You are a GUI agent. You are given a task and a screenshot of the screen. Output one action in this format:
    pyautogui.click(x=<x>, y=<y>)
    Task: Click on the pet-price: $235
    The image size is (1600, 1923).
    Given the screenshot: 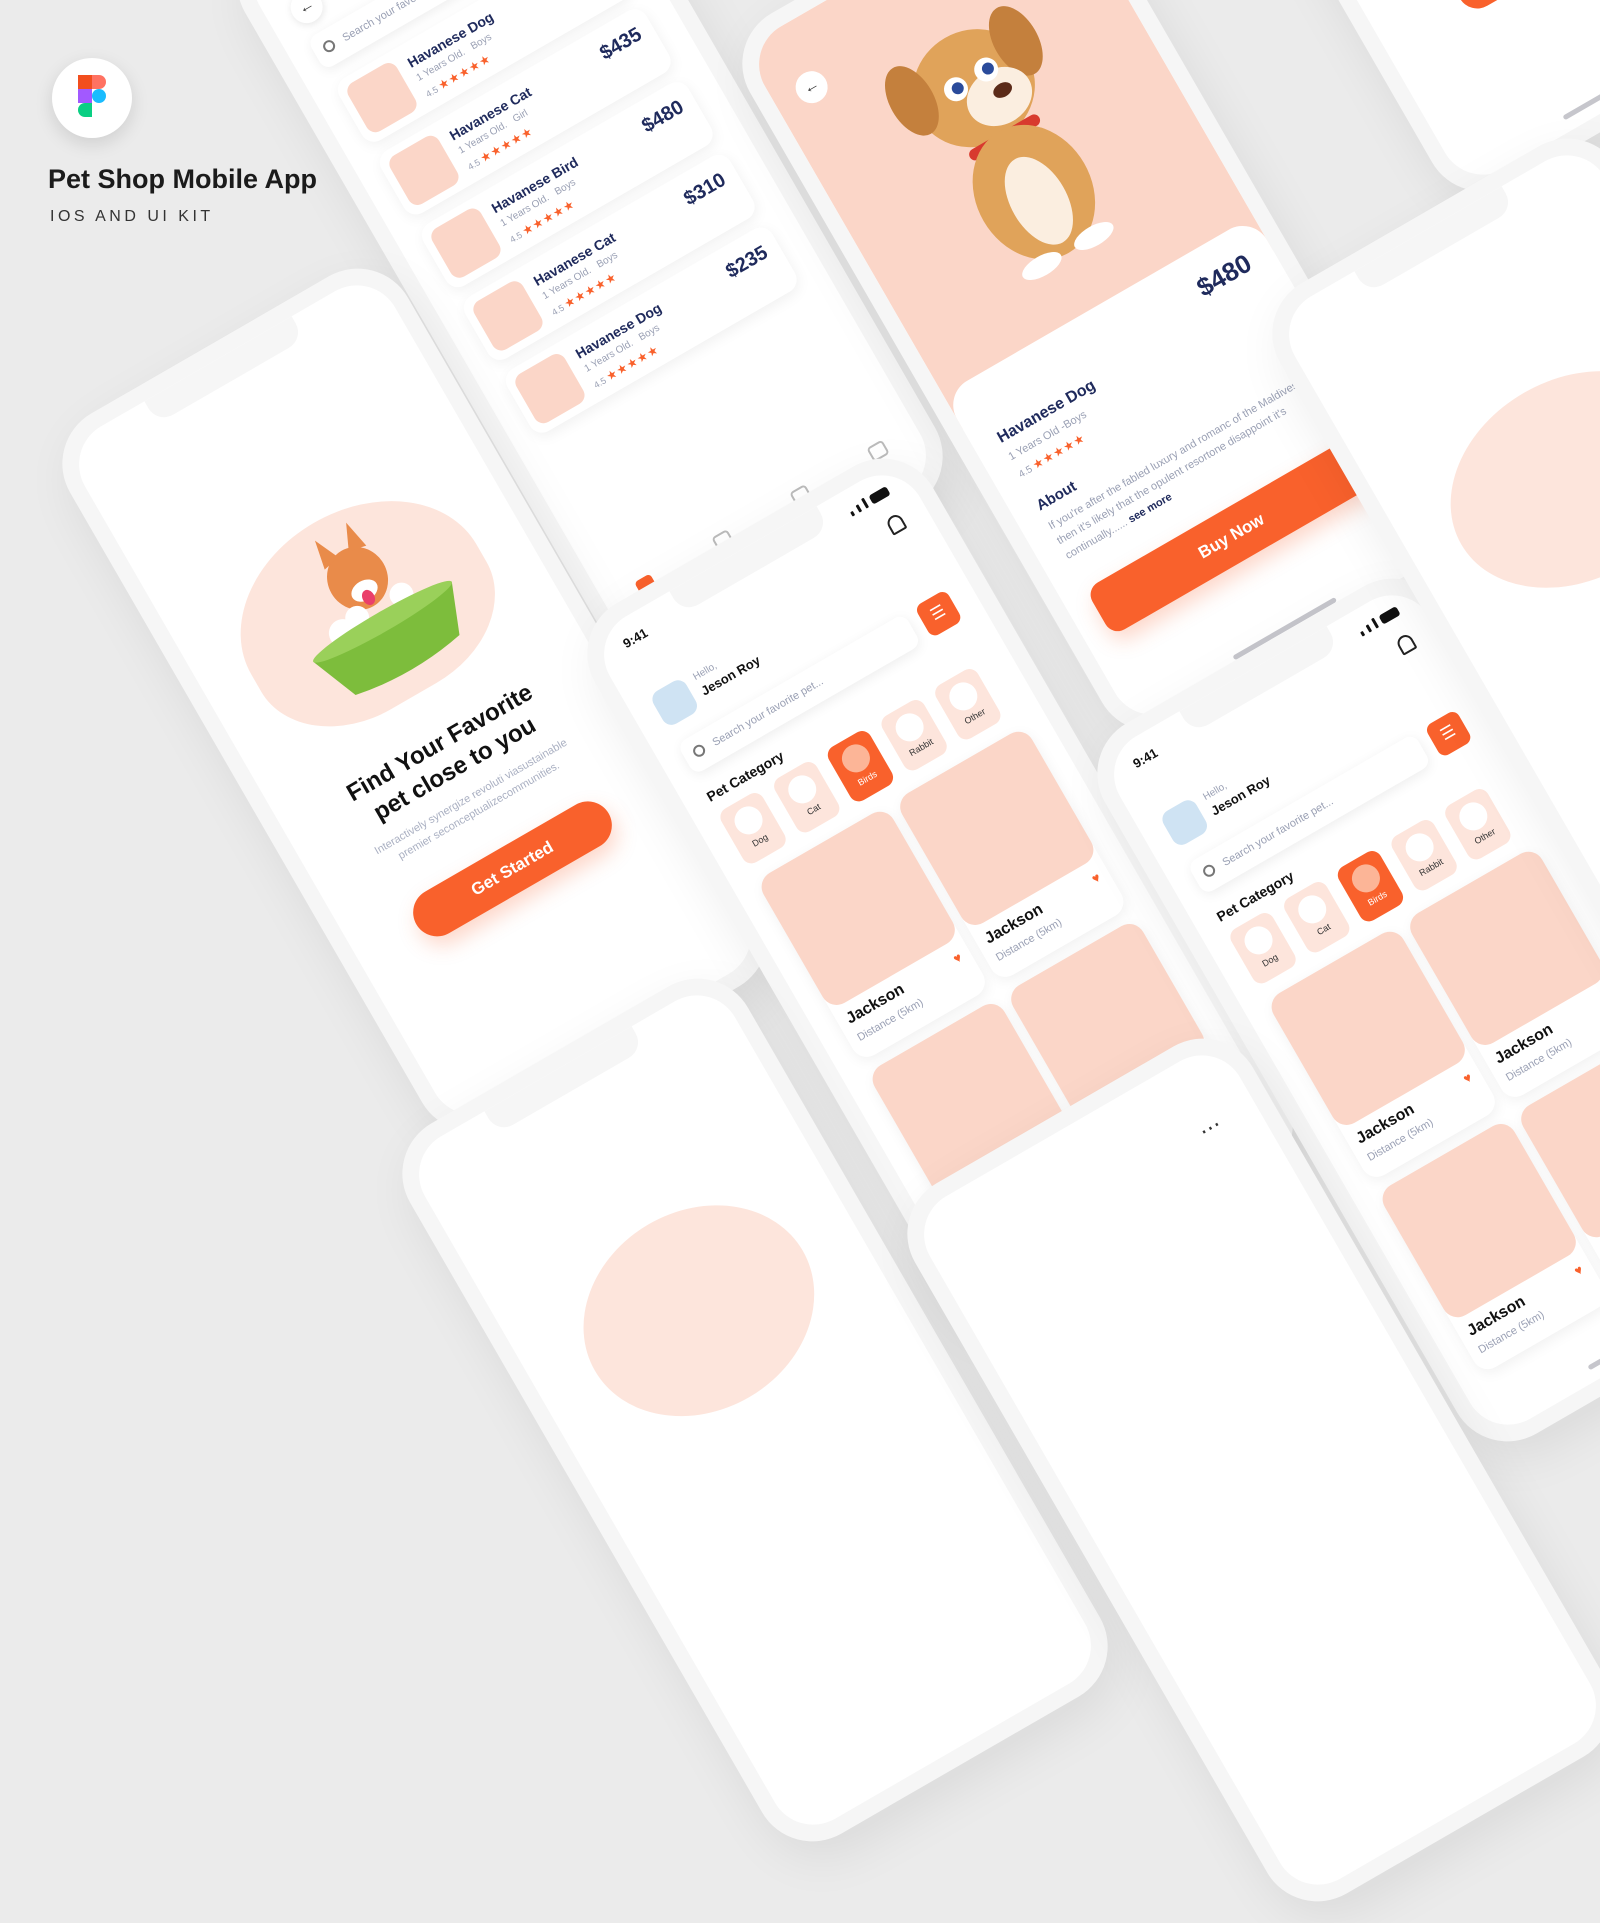 What is the action you would take?
    pyautogui.click(x=747, y=262)
    